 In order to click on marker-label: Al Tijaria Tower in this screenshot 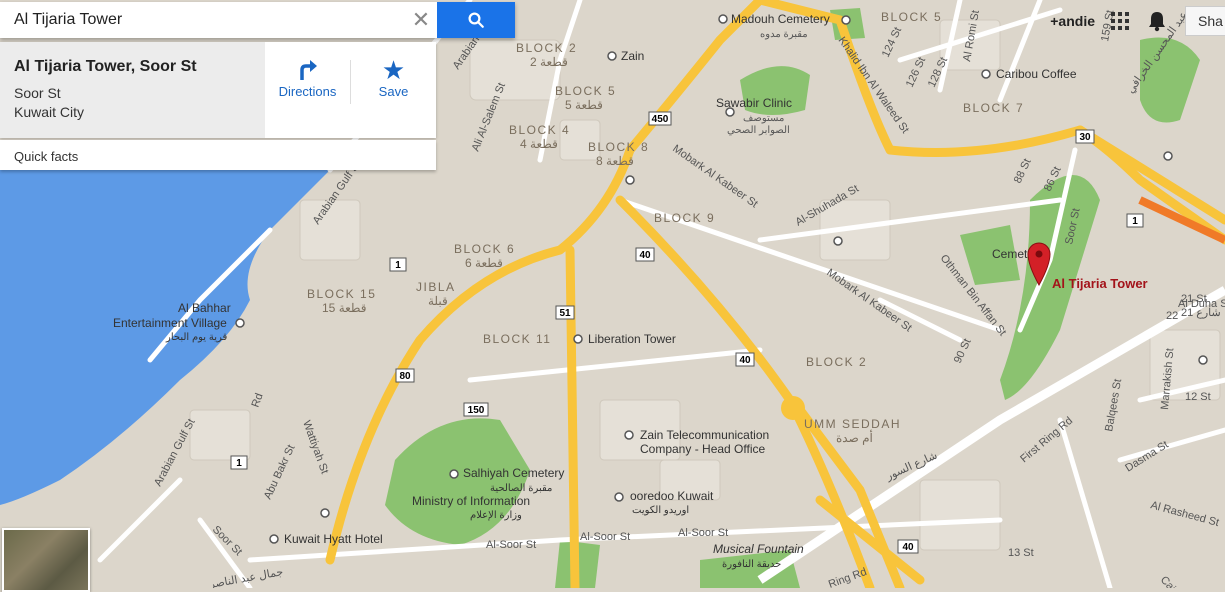, I will do `click(1100, 283)`.